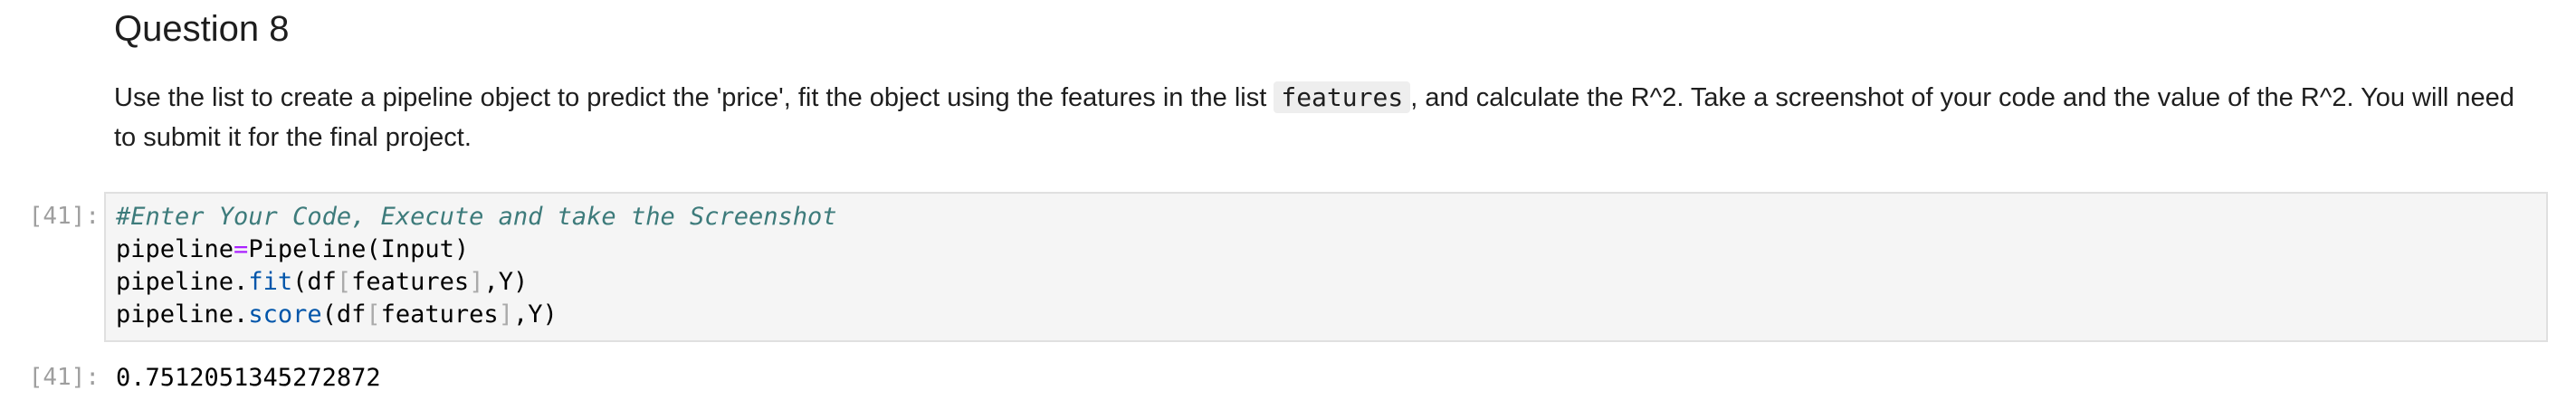  I want to click on question-heading: Question 8, so click(202, 29).